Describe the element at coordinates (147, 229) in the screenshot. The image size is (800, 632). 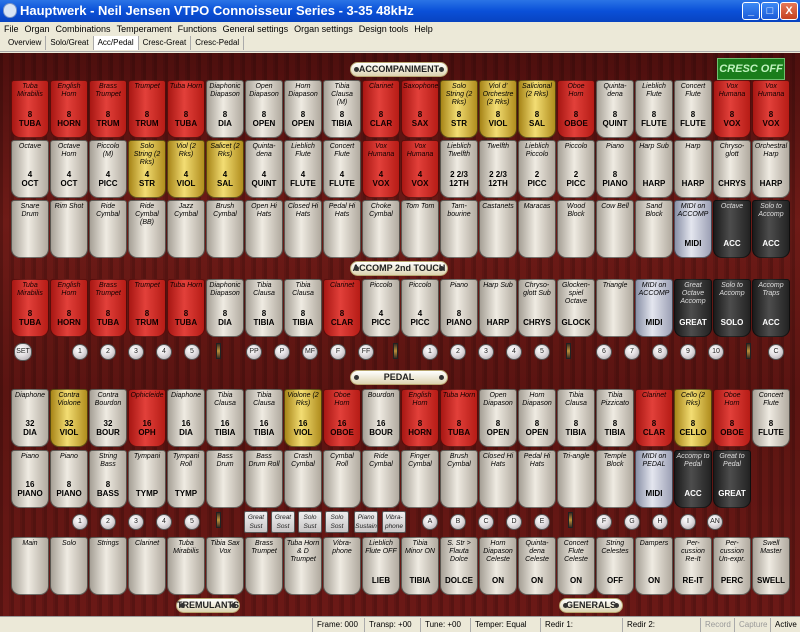
I see `stop-tab: Ride Cymbal (BB)` at that location.